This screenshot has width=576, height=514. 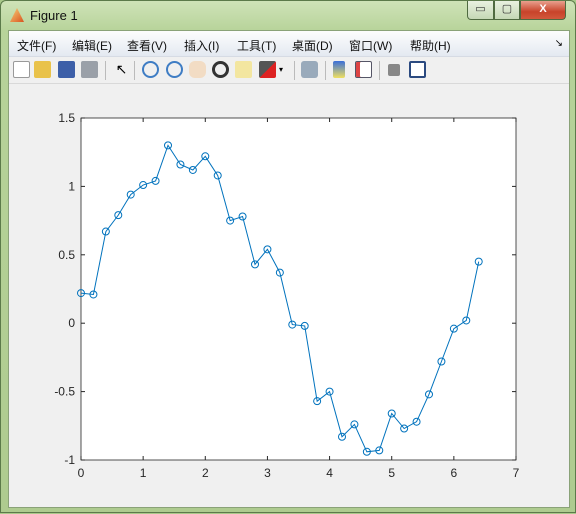 I want to click on x-tick-label: 7, so click(x=516, y=473).